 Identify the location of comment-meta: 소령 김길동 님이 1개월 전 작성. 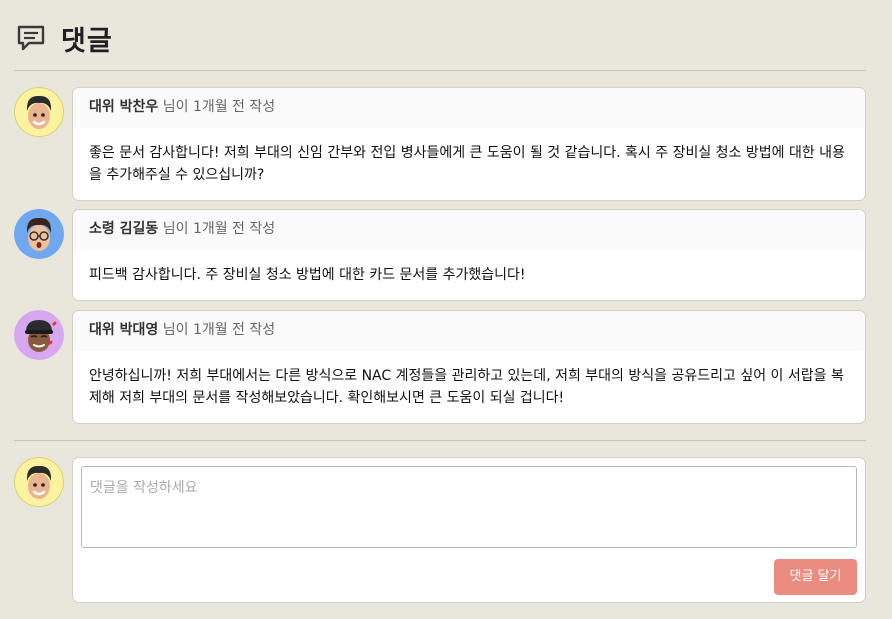
(469, 230).